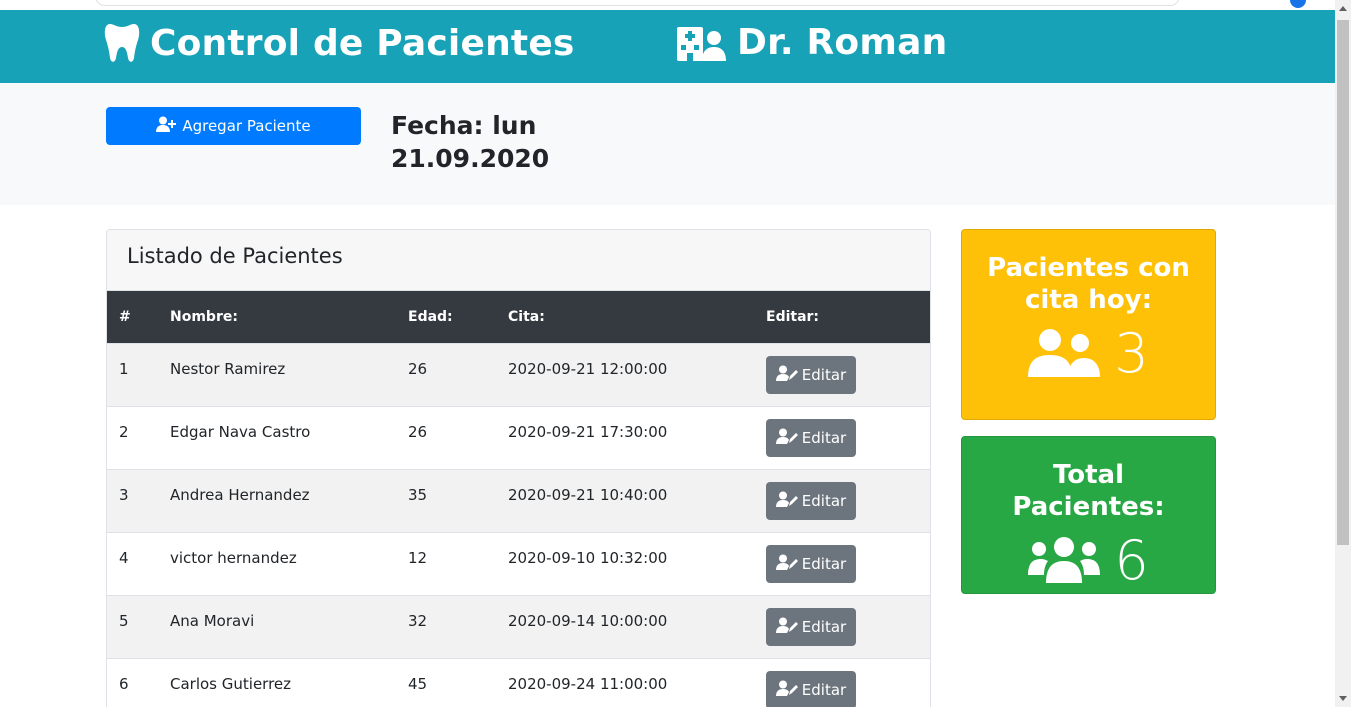 The image size is (1351, 707). What do you see at coordinates (1343, 8) in the screenshot?
I see `scroll-up-icon` at bounding box center [1343, 8].